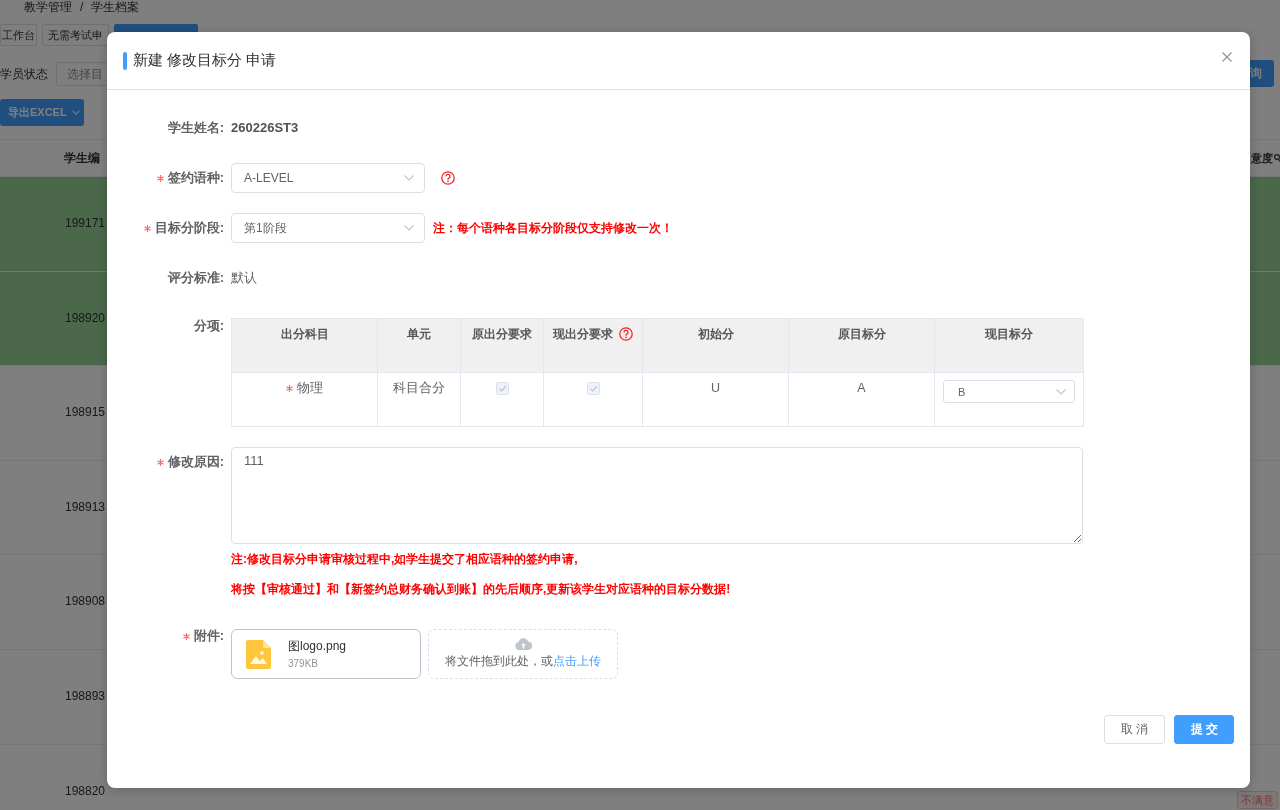 This screenshot has height=810, width=1280. Describe the element at coordinates (208, 636) in the screenshot. I see `field-label: 附件:` at that location.